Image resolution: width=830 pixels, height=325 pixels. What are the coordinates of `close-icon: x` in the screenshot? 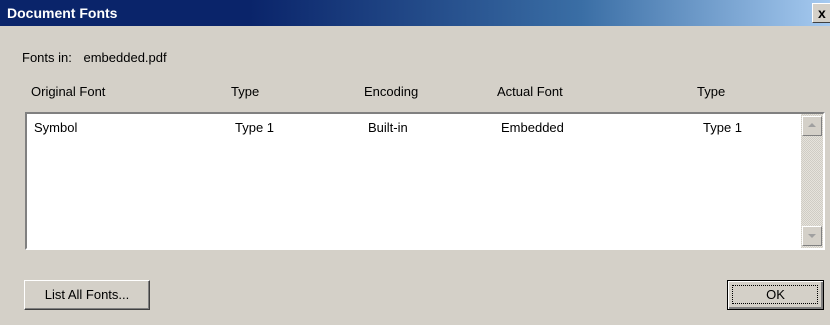 It's located at (822, 13).